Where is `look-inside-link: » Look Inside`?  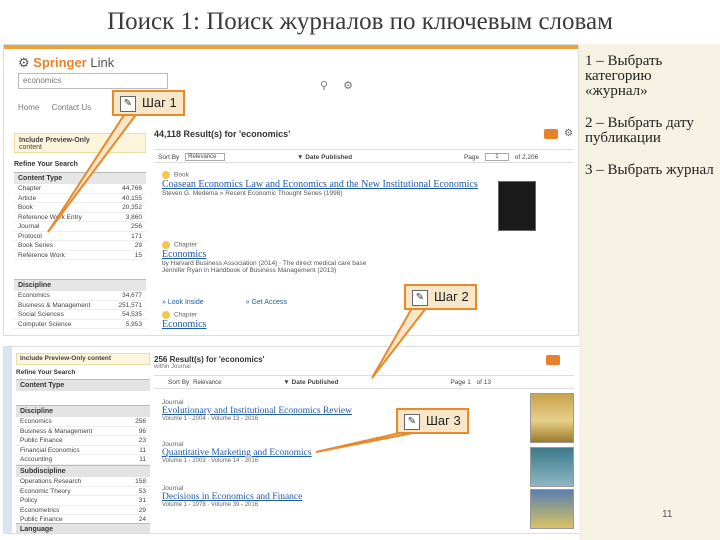 look-inside-link: » Look Inside is located at coordinates (183, 302).